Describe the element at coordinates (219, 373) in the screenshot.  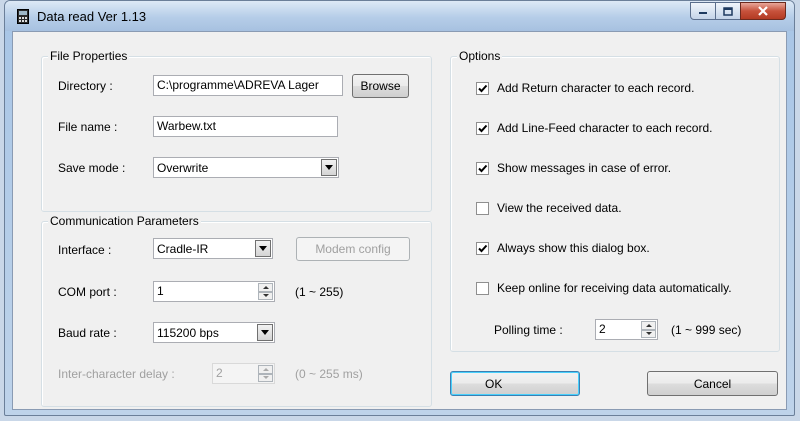
I see `delay-value: 2` at that location.